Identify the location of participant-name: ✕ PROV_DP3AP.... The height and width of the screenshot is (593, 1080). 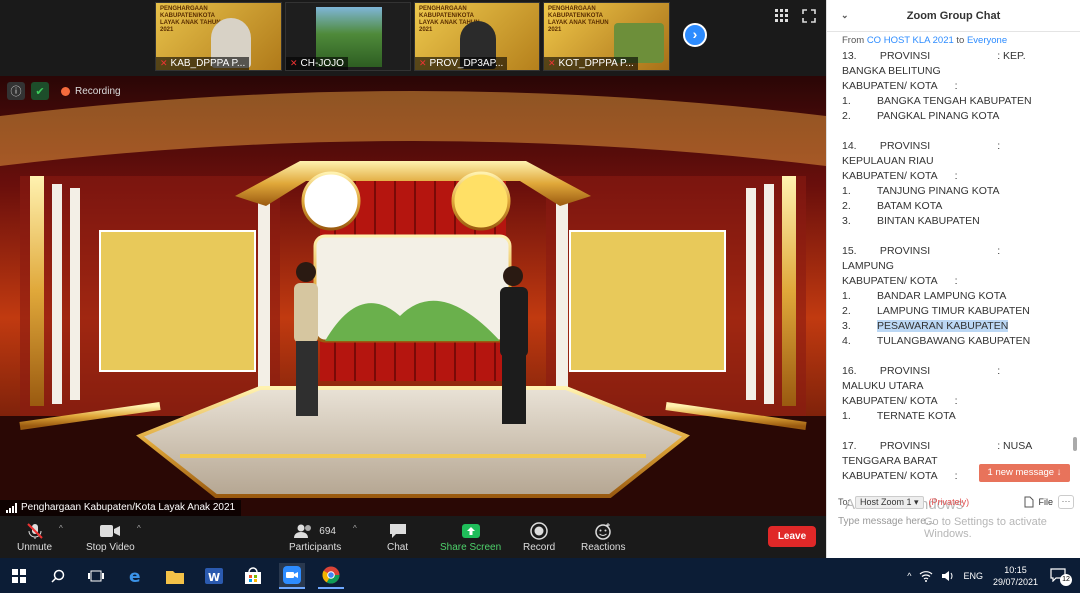
(461, 63).